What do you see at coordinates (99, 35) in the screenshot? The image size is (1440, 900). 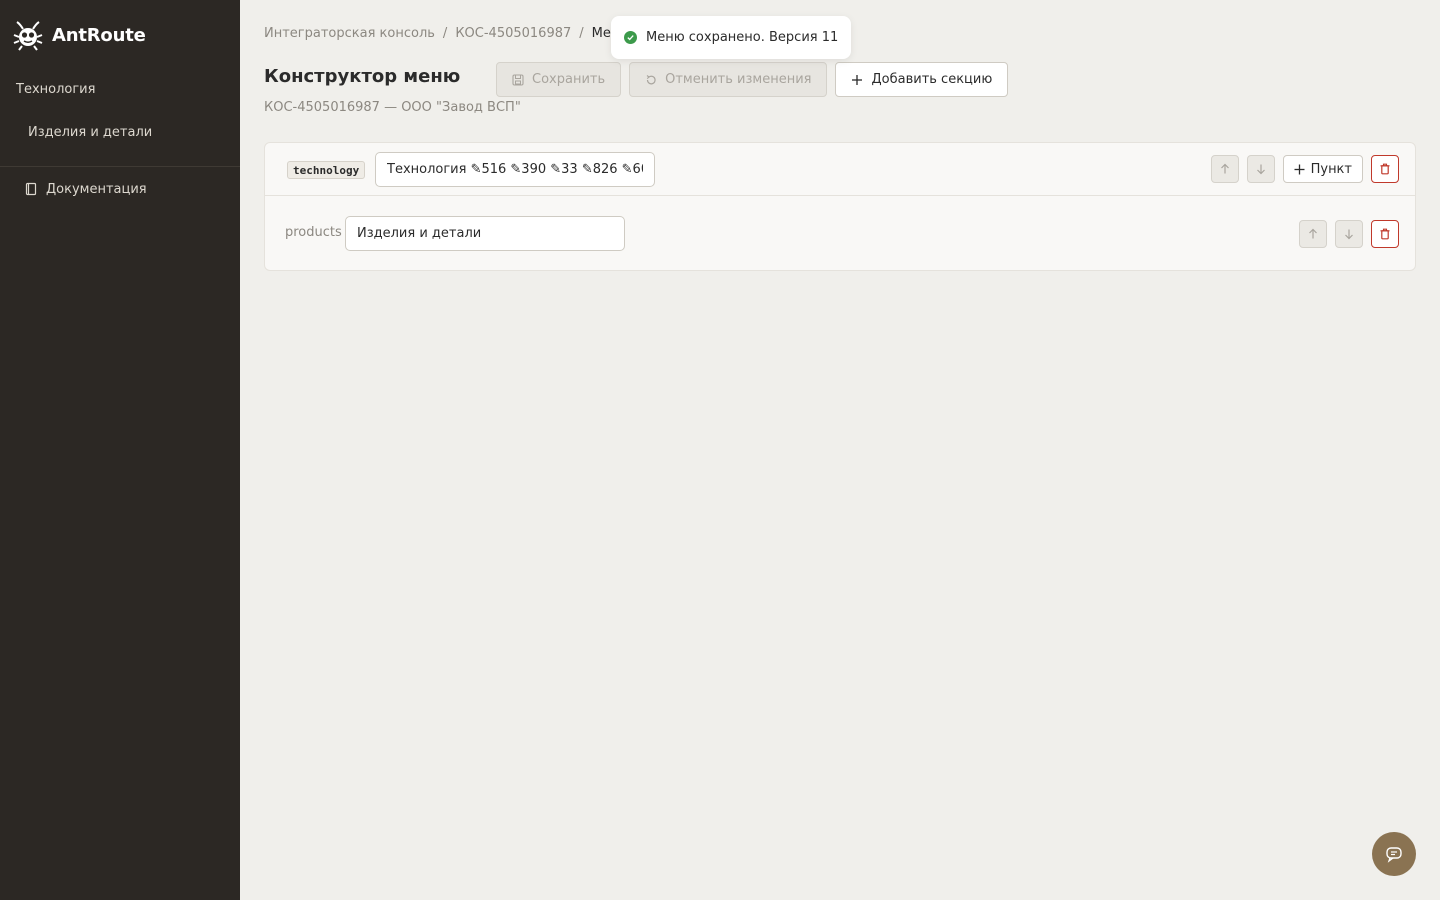 I see `brand-name: AntRoute` at bounding box center [99, 35].